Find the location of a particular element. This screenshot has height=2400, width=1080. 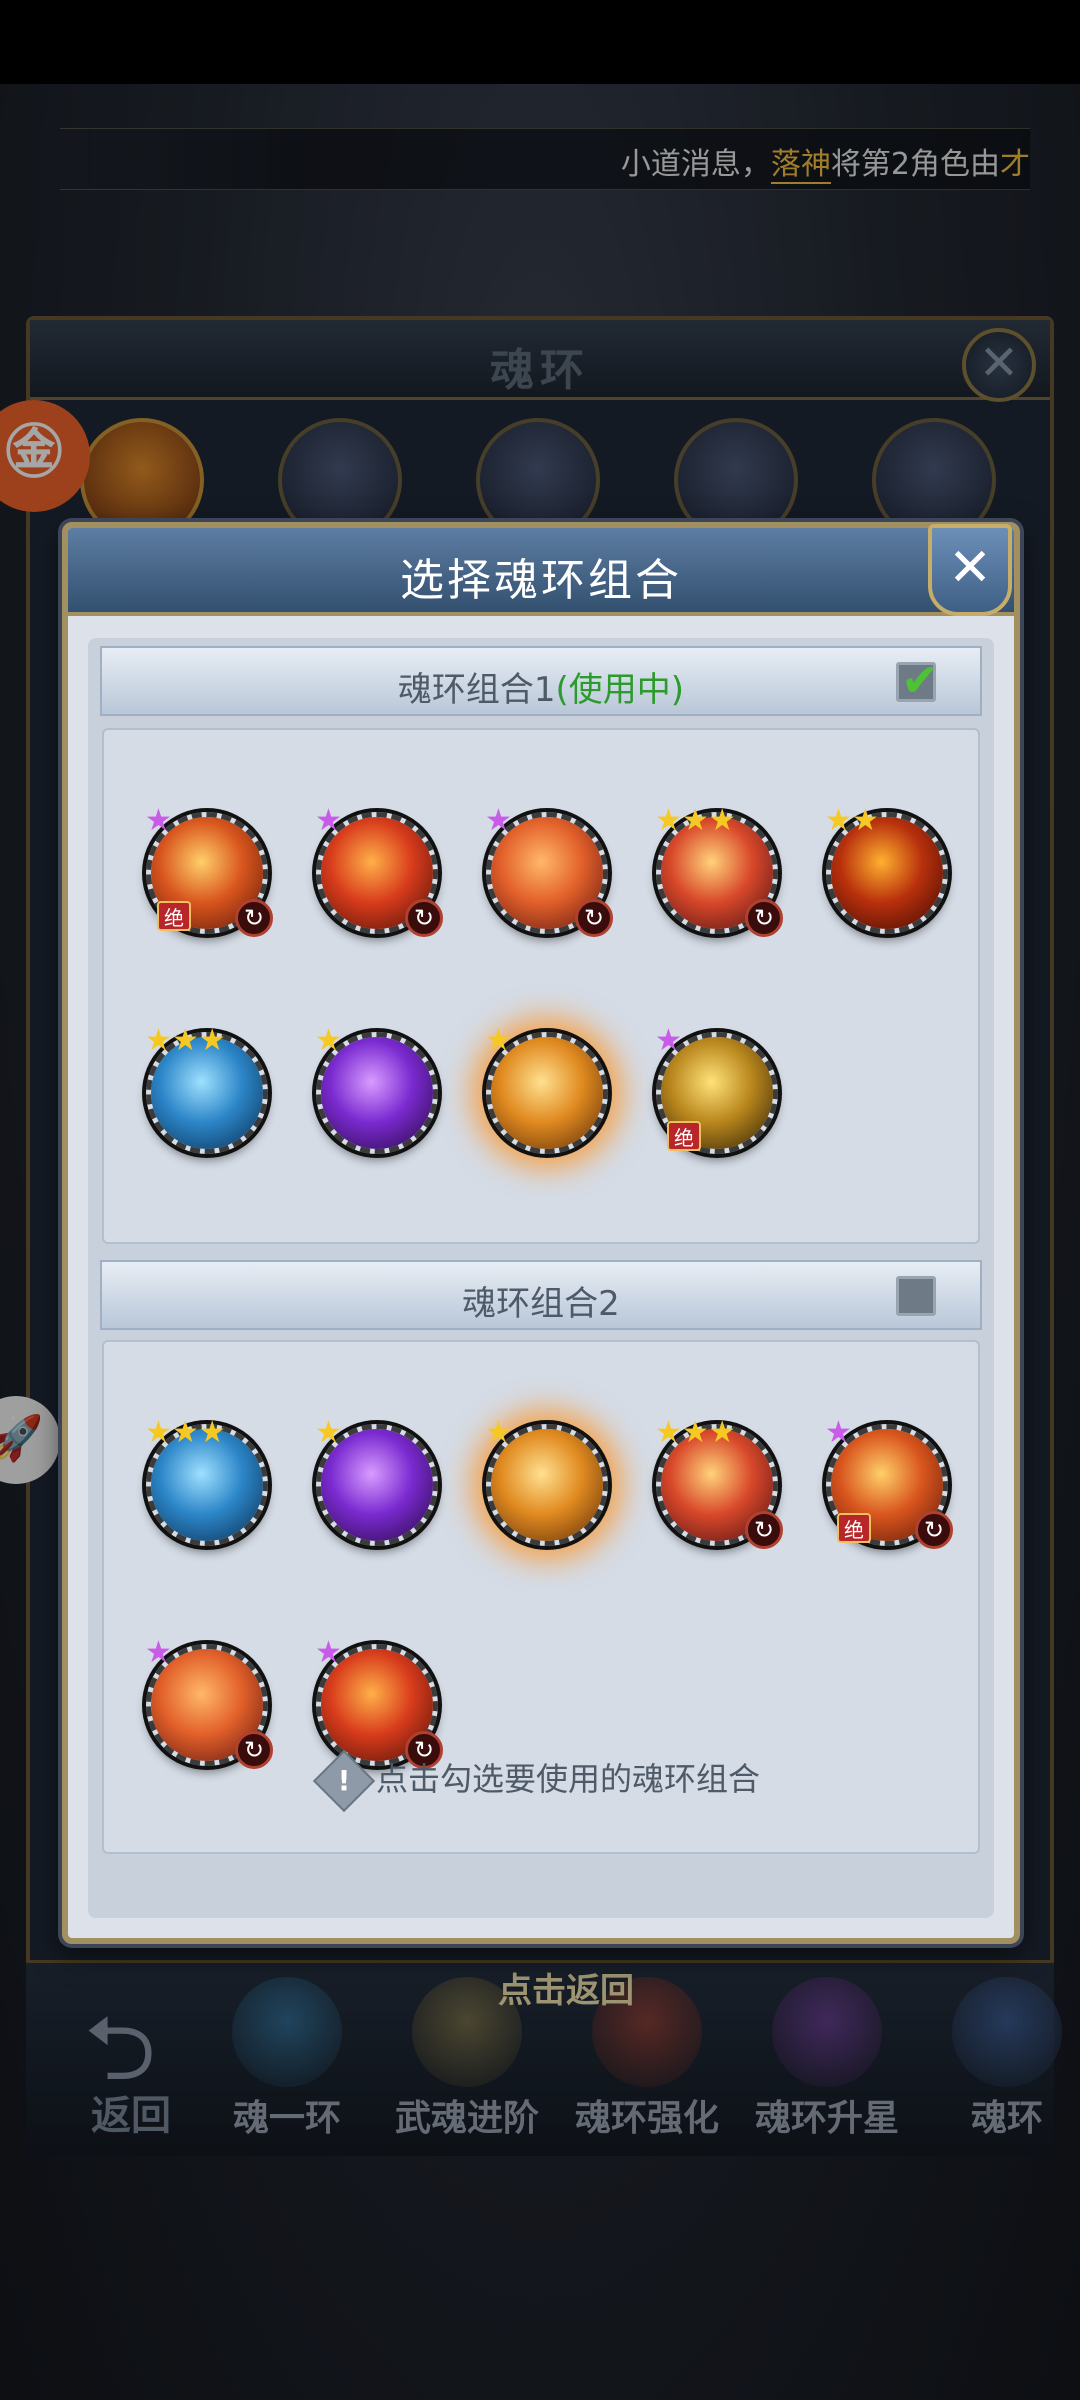

star-rating-icon: ★★ is located at coordinates (852, 820).